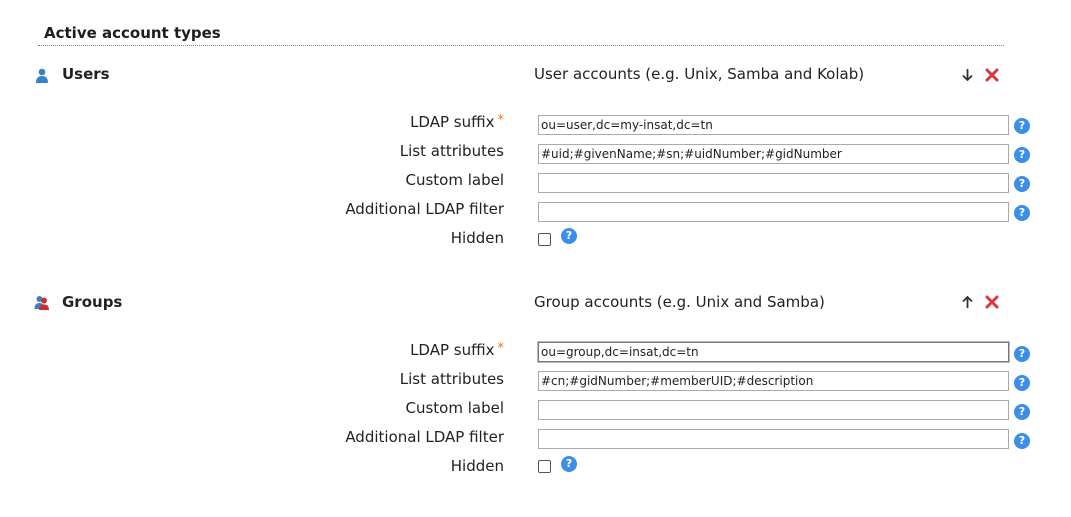 Image resolution: width=1071 pixels, height=517 pixels. I want to click on section-title: Active account types, so click(132, 33).